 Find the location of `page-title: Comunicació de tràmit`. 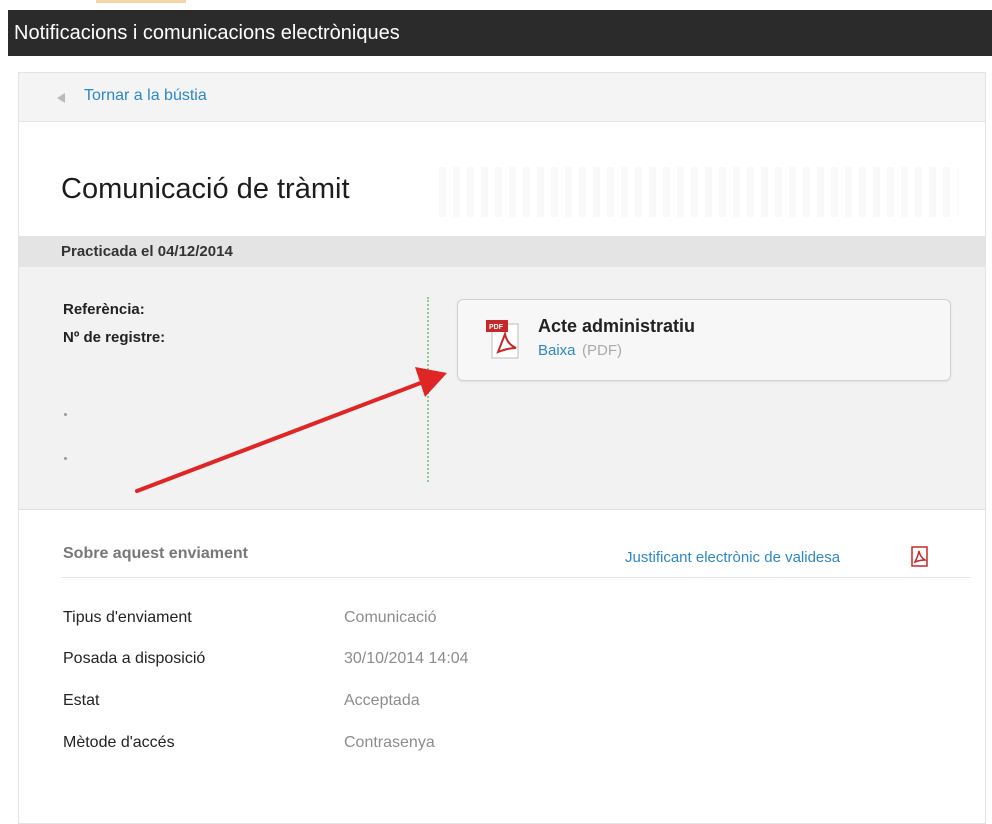

page-title: Comunicació de tràmit is located at coordinates (205, 189).